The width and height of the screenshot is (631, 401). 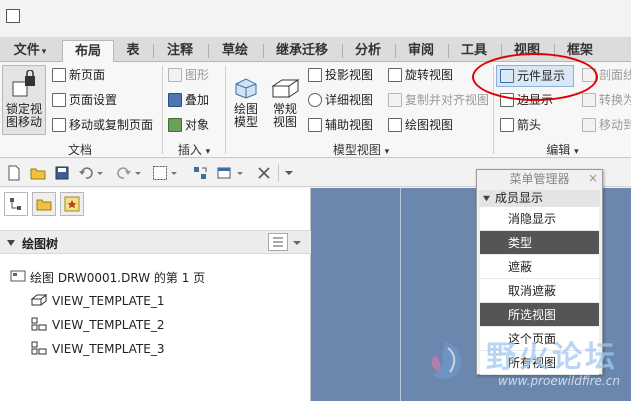 I want to click on tree-icon, so click(x=15, y=204).